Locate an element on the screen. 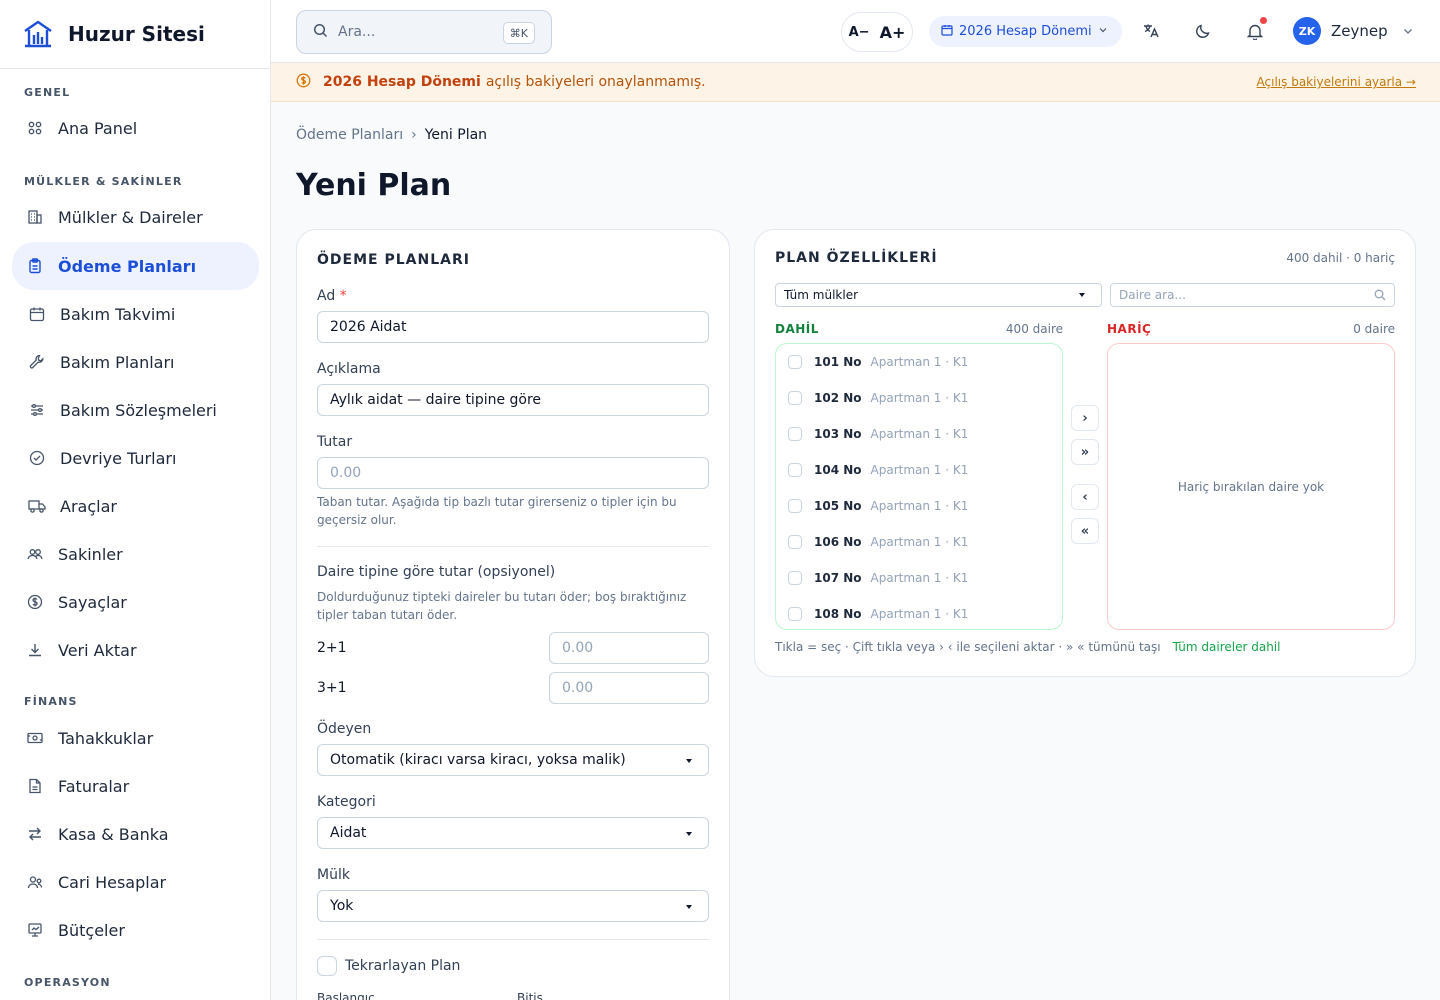 Image resolution: width=1440 pixels, height=1000 pixels. brand: Huzur Sitesi is located at coordinates (135, 34).